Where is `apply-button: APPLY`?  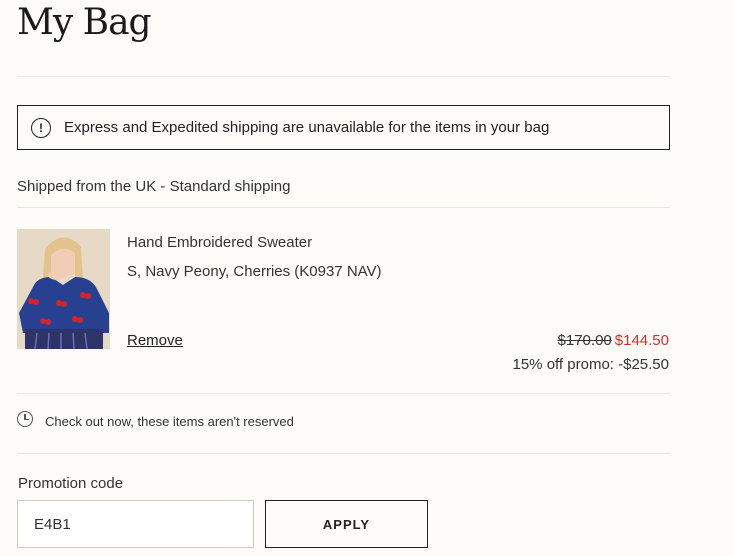 apply-button: APPLY is located at coordinates (346, 524).